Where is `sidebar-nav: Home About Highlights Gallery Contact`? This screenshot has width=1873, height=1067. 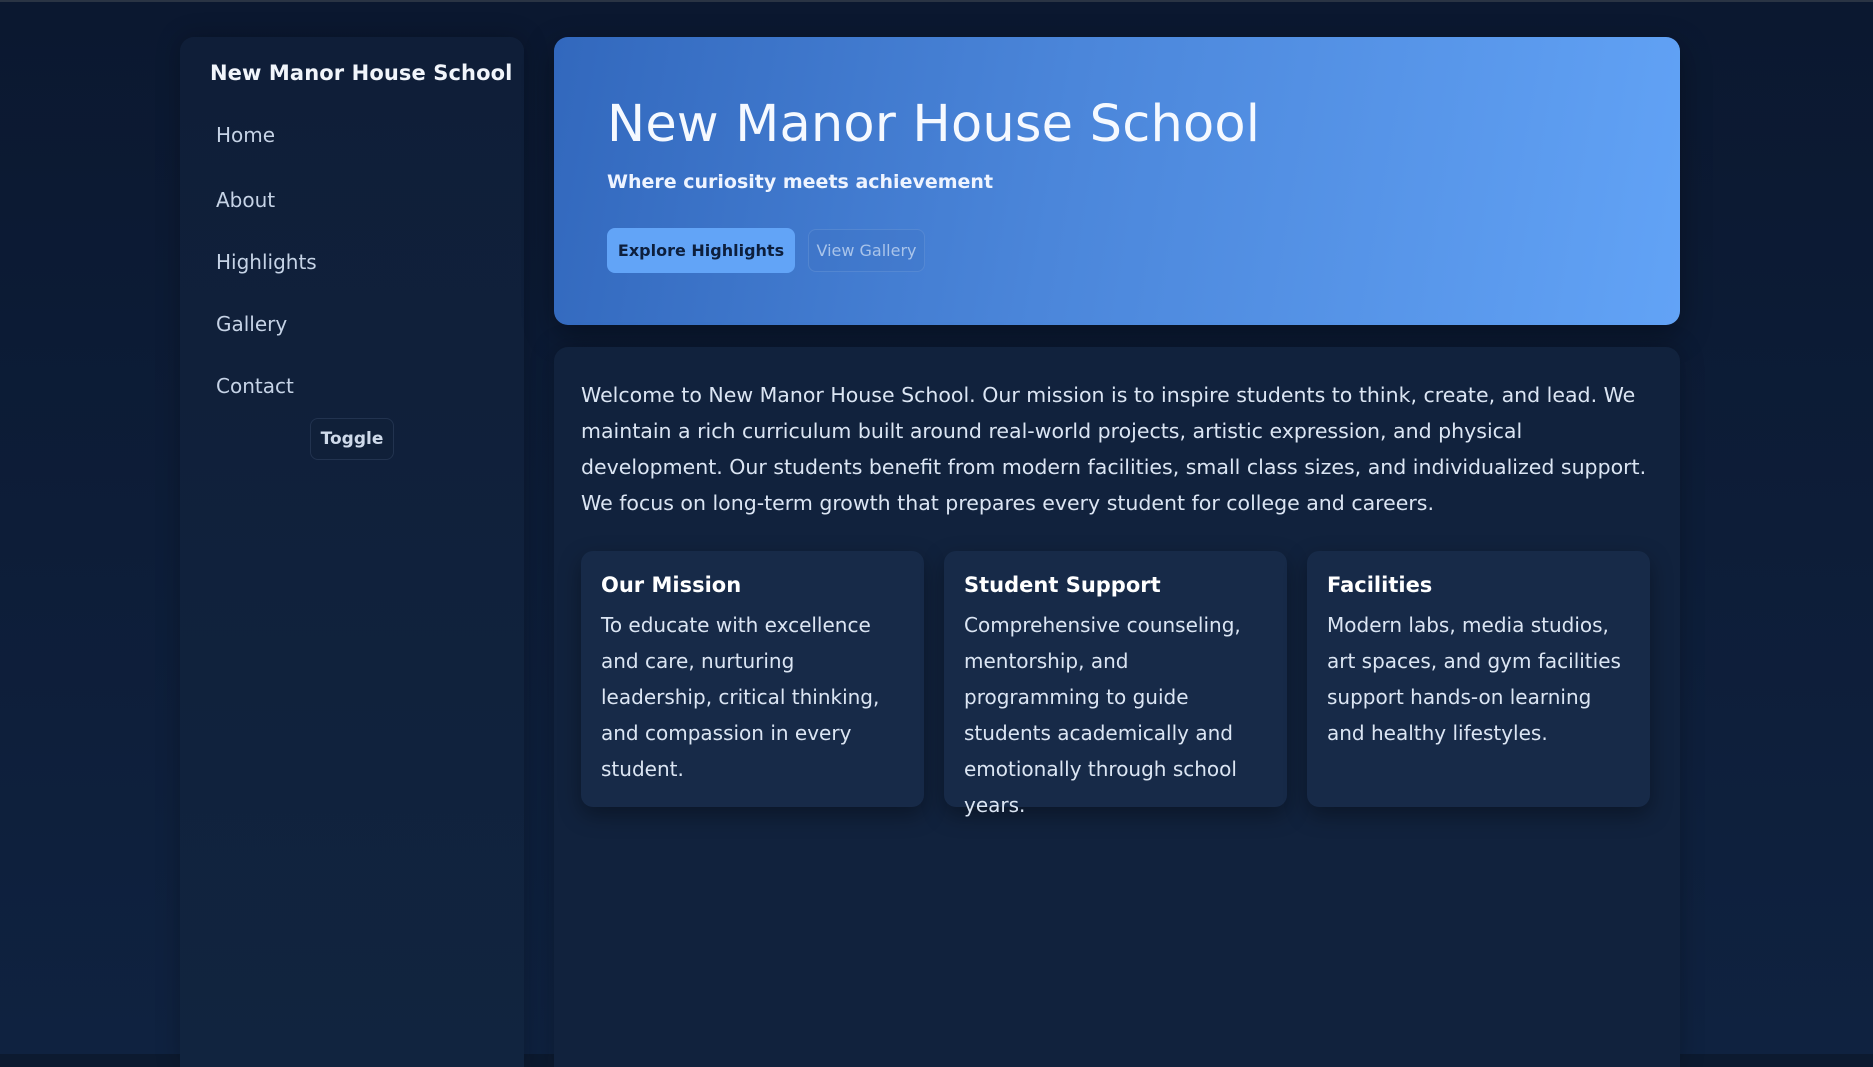
sidebar-nav: Home About Highlights Gallery Contact is located at coordinates (266, 267).